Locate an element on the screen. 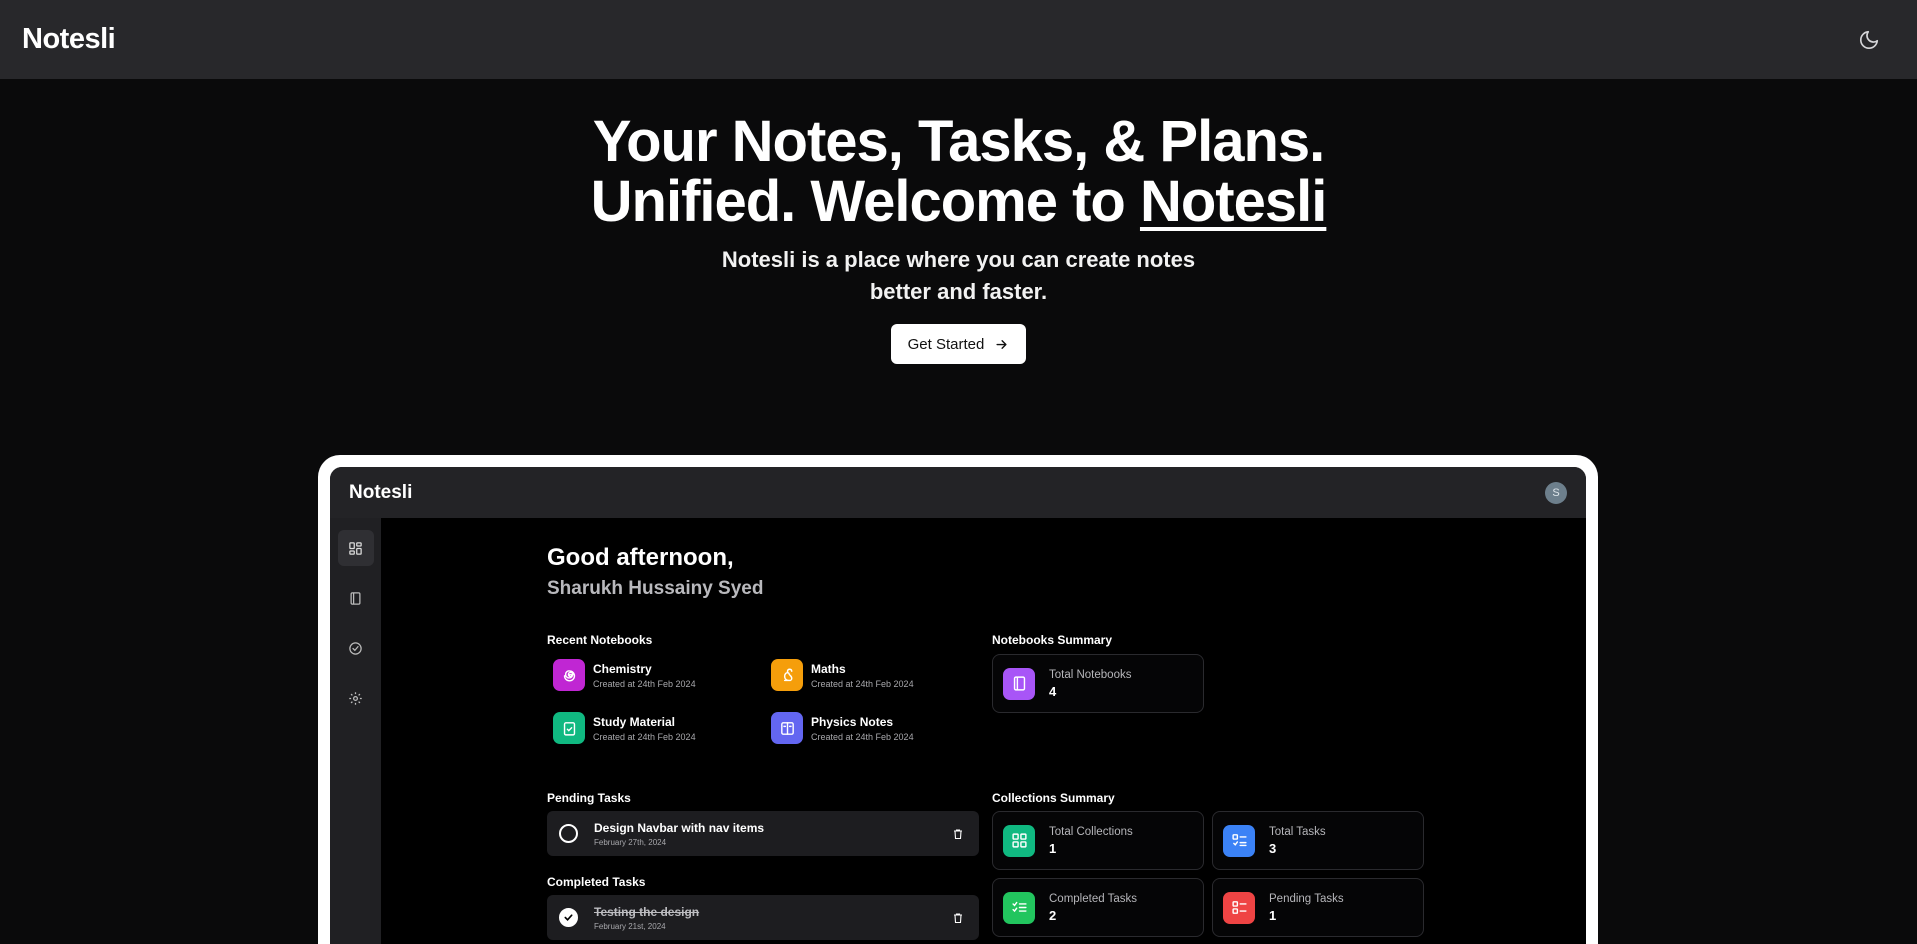  spiral-icon is located at coordinates (569, 675).